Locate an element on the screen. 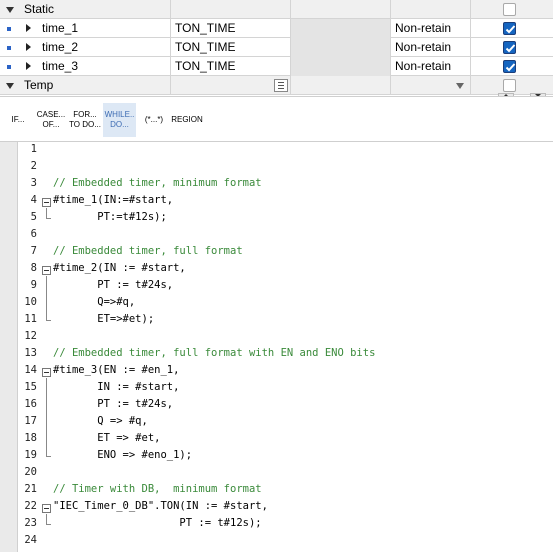 The height and width of the screenshot is (552, 553). code-text: Q=>#q, is located at coordinates (94, 302).